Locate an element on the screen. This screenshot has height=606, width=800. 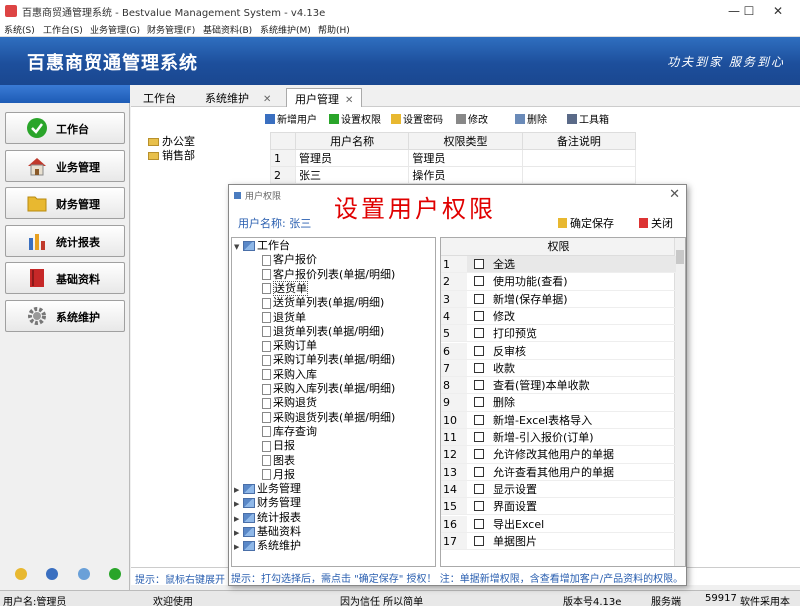
menu-system: 系统(S) is located at coordinates (19, 29).